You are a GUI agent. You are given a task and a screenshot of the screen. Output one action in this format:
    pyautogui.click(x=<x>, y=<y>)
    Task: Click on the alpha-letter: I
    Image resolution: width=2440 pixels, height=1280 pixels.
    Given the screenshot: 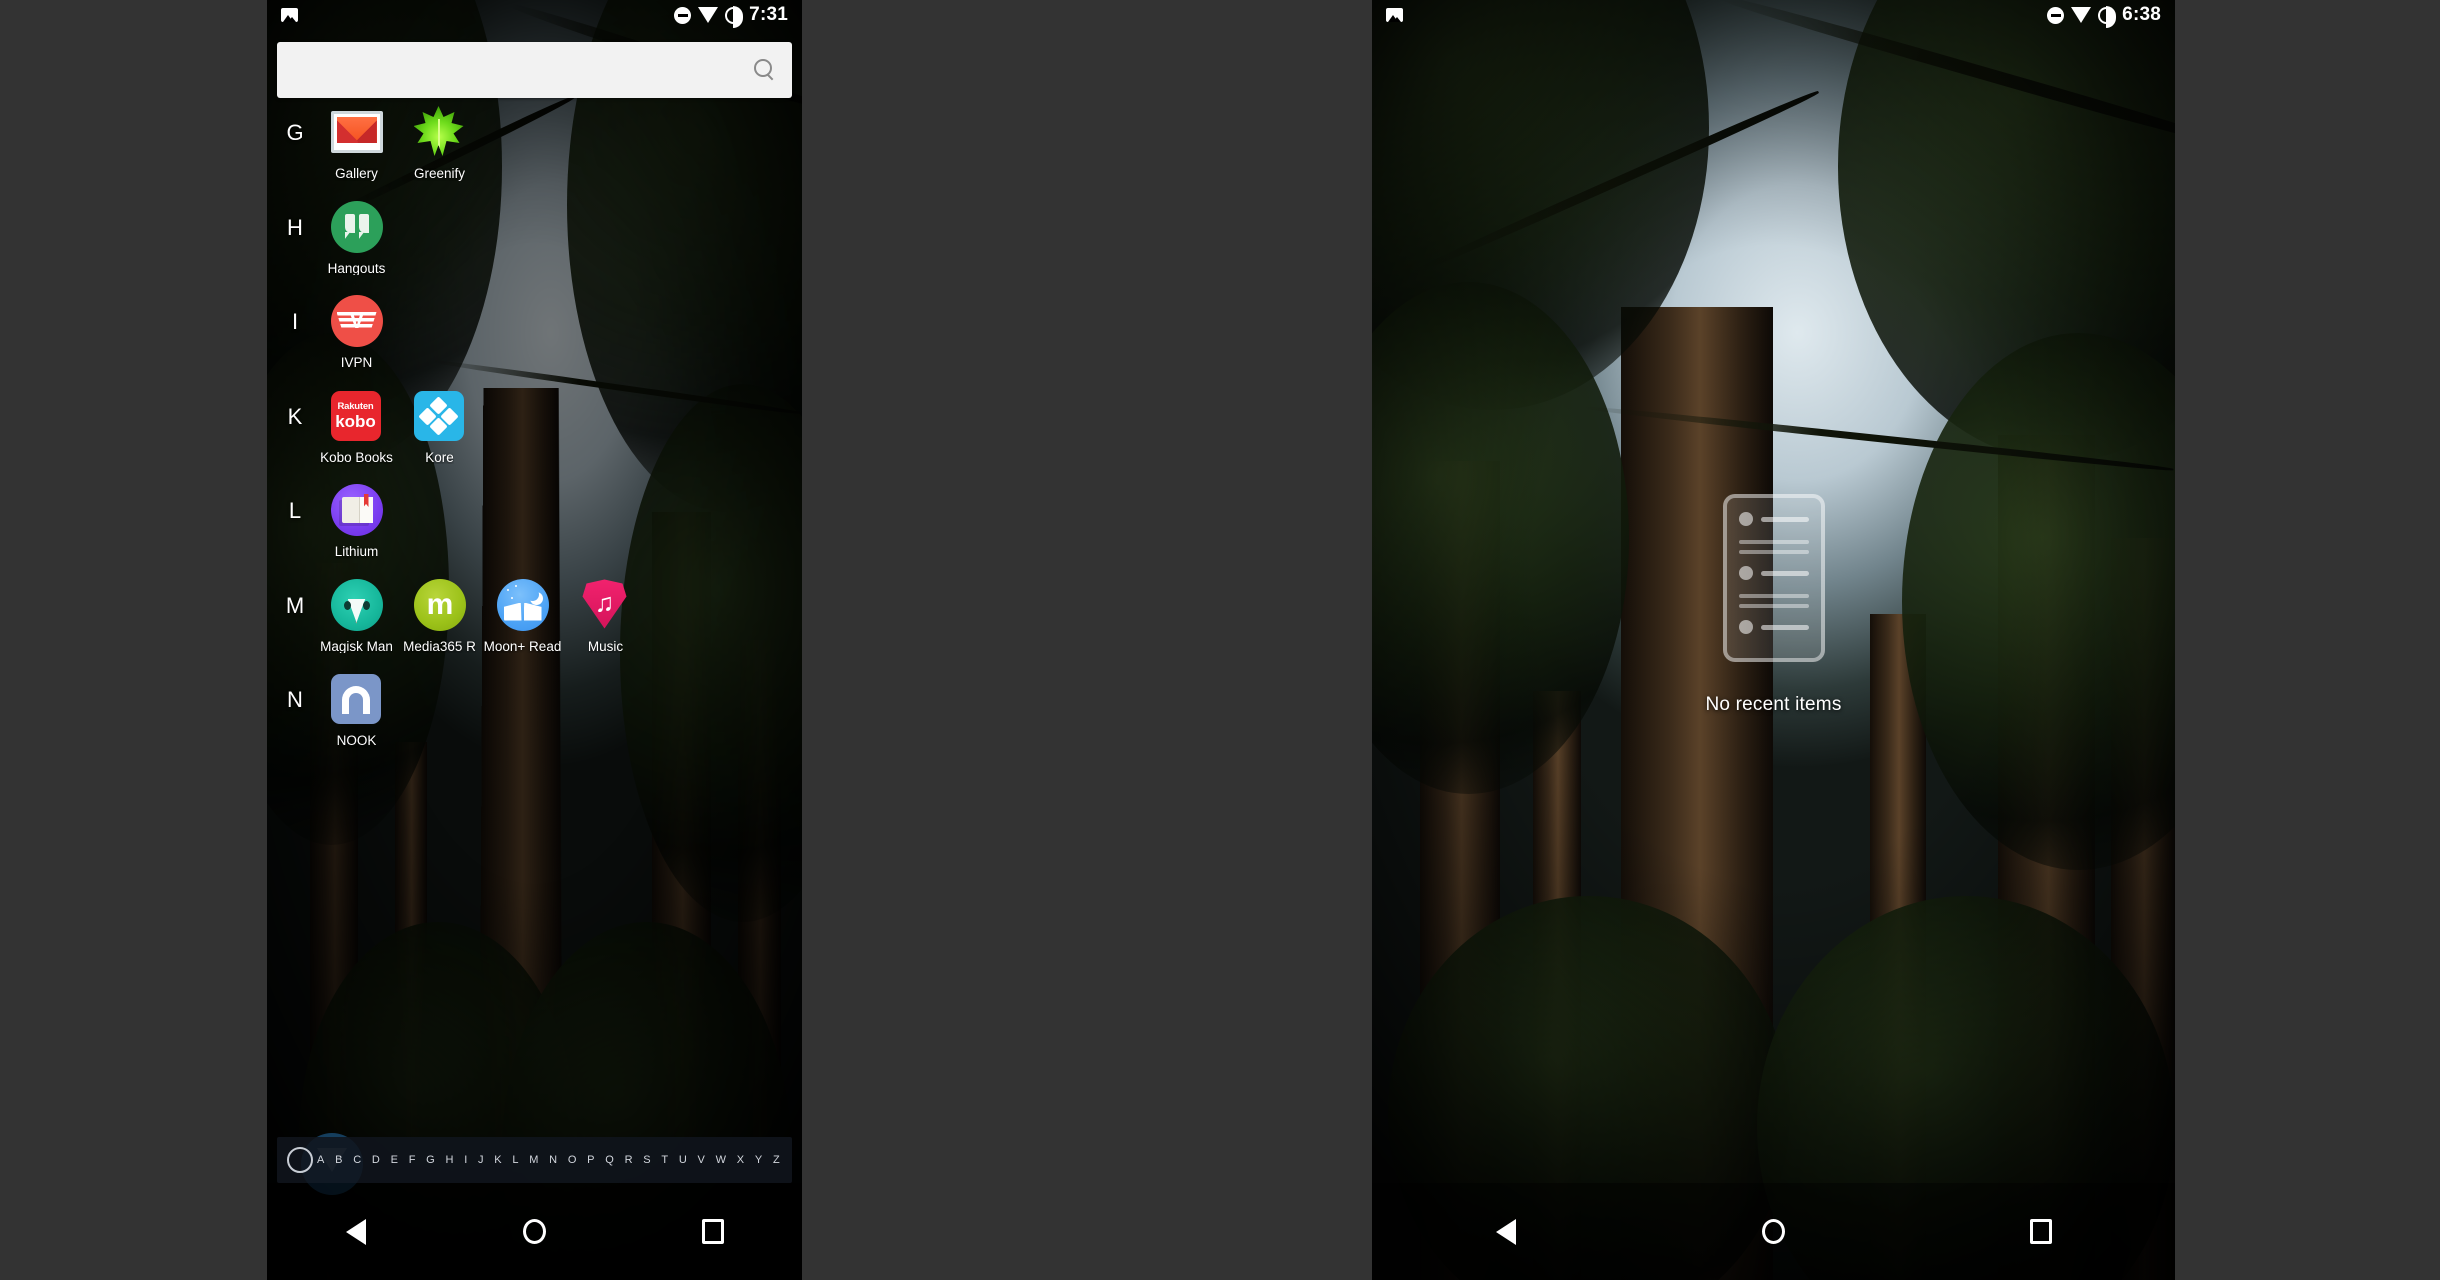 What is the action you would take?
    pyautogui.click(x=465, y=1160)
    